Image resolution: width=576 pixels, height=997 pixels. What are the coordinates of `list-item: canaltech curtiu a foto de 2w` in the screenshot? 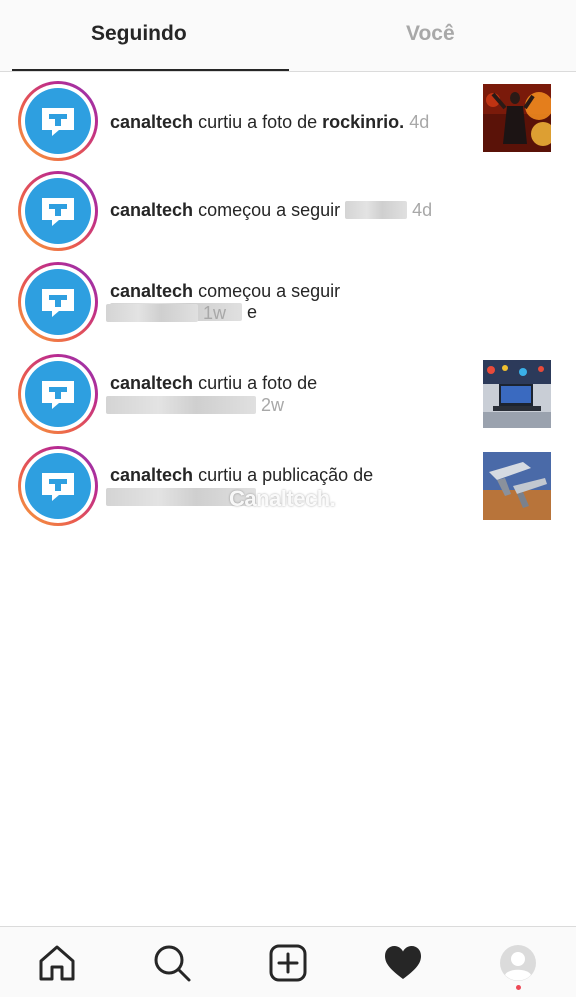 It's located at (288, 399).